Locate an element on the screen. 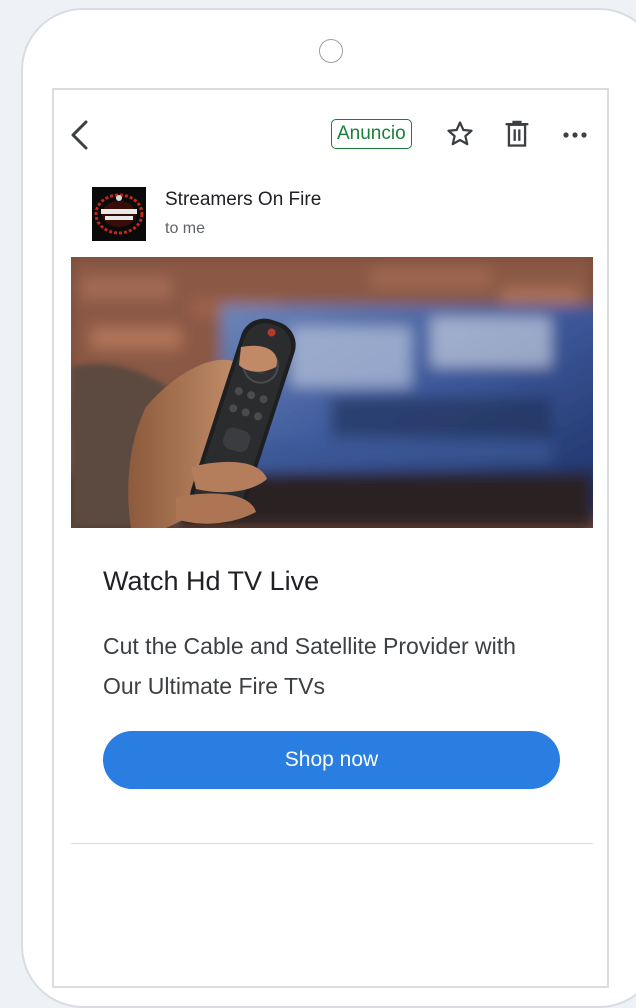 The width and height of the screenshot is (636, 1008). ad-headline: Watch Hd TV Live is located at coordinates (211, 581).